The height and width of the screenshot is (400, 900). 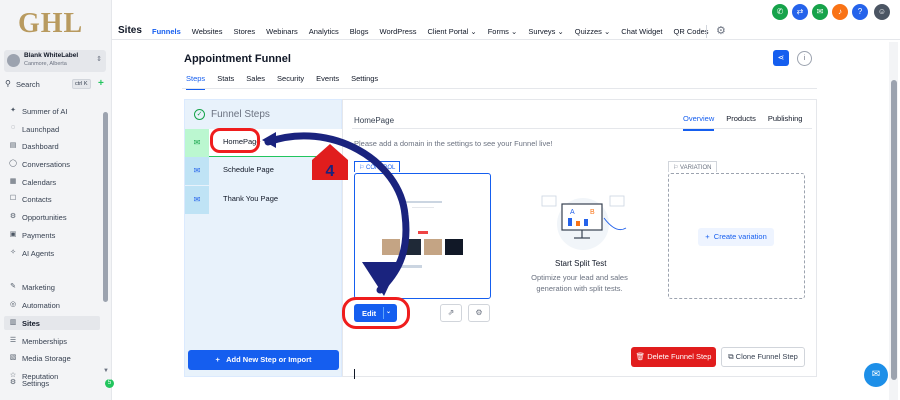 What do you see at coordinates (860, 12) in the screenshot?
I see `help-icon: ?` at bounding box center [860, 12].